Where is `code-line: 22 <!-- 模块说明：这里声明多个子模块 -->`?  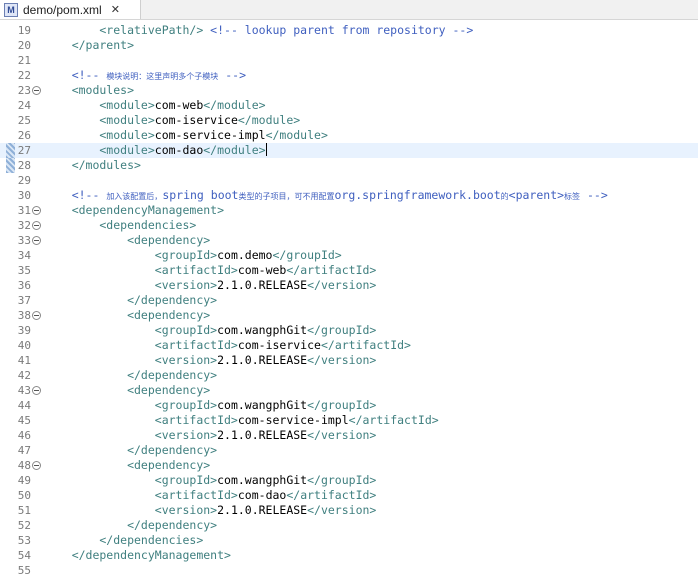 code-line: 22 <!-- 模块说明：这里声明多个子模块 --> is located at coordinates (349, 75).